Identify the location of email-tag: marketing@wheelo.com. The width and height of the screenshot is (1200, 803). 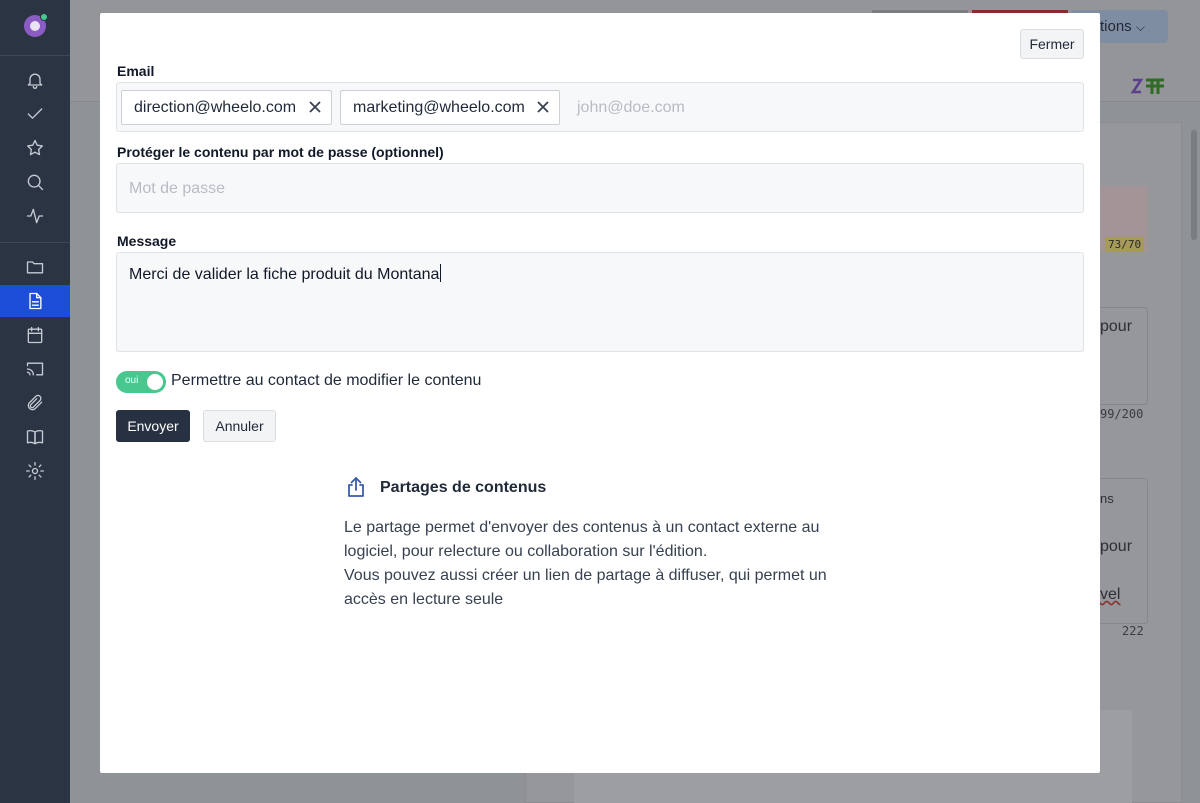
(450, 107).